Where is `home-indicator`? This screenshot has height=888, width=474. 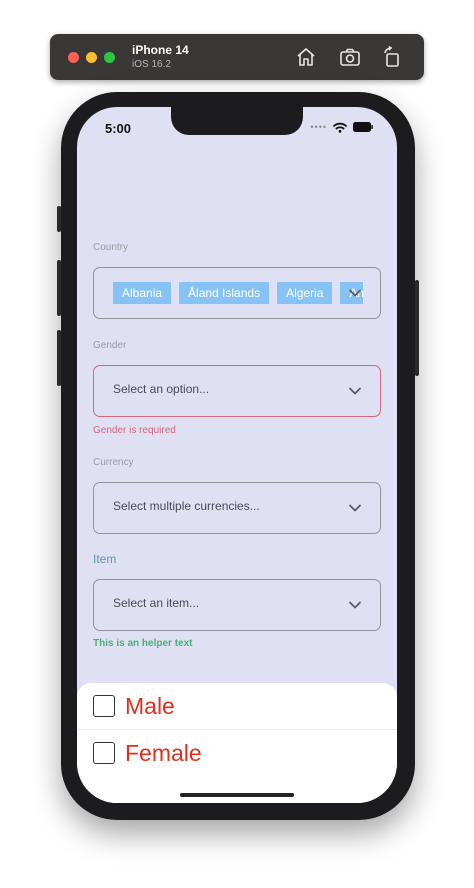 home-indicator is located at coordinates (237, 795).